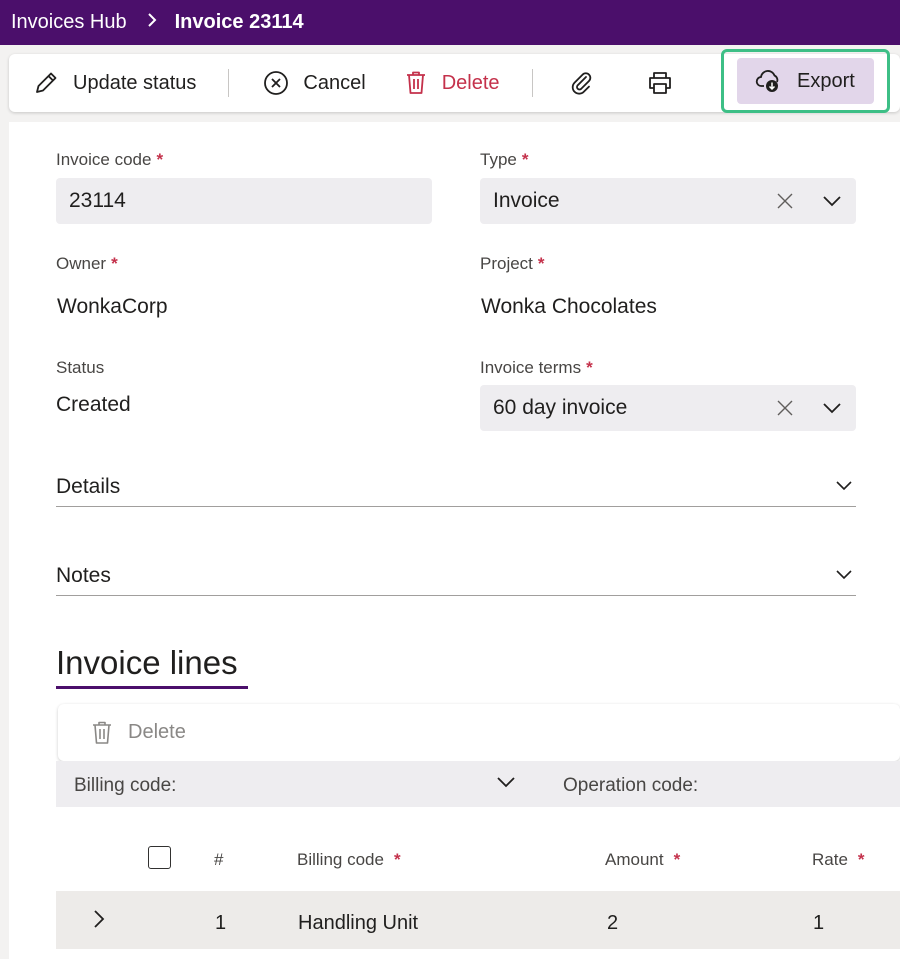 This screenshot has height=959, width=900. Describe the element at coordinates (478, 784) in the screenshot. I see `filter-row: Billing code: Operation code:` at that location.